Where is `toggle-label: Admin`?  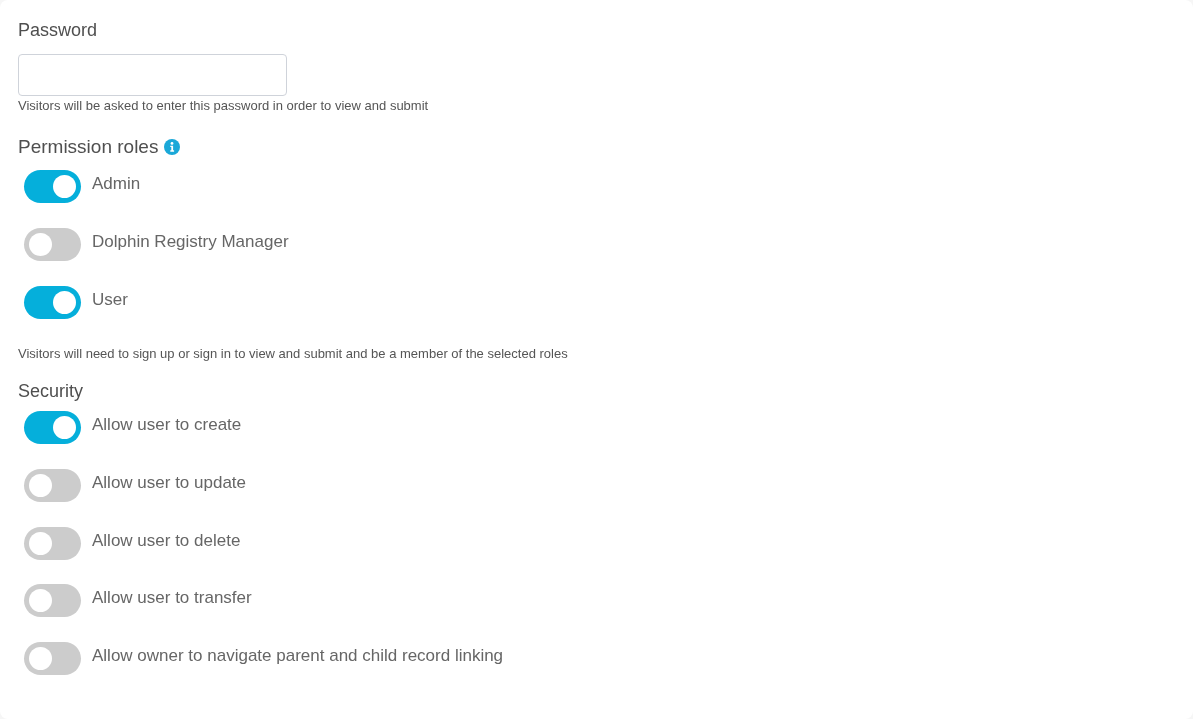
toggle-label: Admin is located at coordinates (116, 184).